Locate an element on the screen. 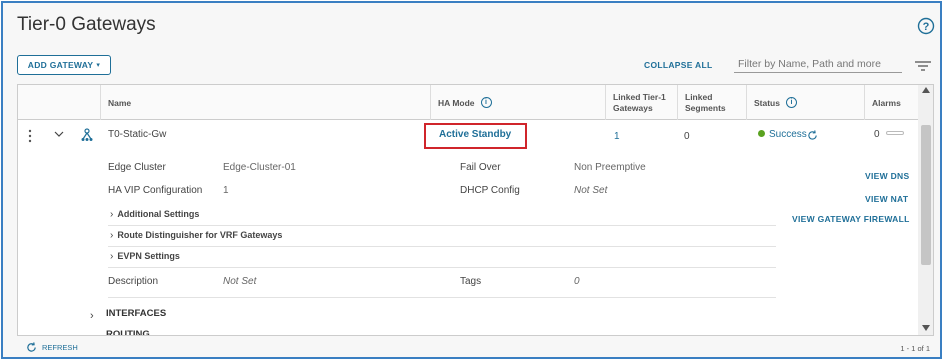  add-gateway-button: ADD GATEWAY ▾ is located at coordinates (64, 65).